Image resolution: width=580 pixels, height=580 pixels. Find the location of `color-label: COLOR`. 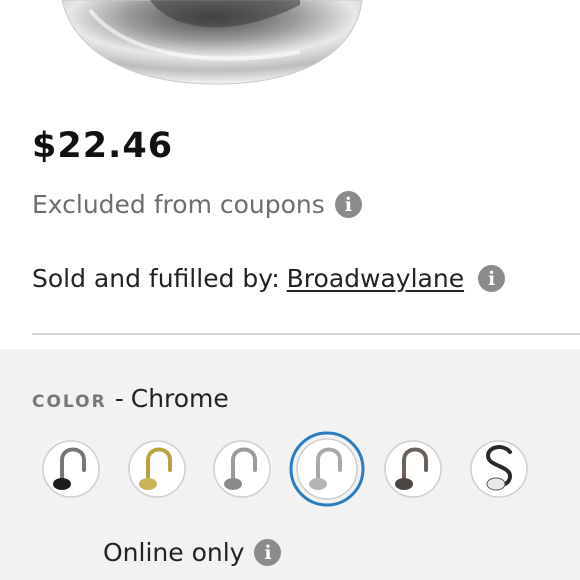

color-label: COLOR is located at coordinates (69, 402).